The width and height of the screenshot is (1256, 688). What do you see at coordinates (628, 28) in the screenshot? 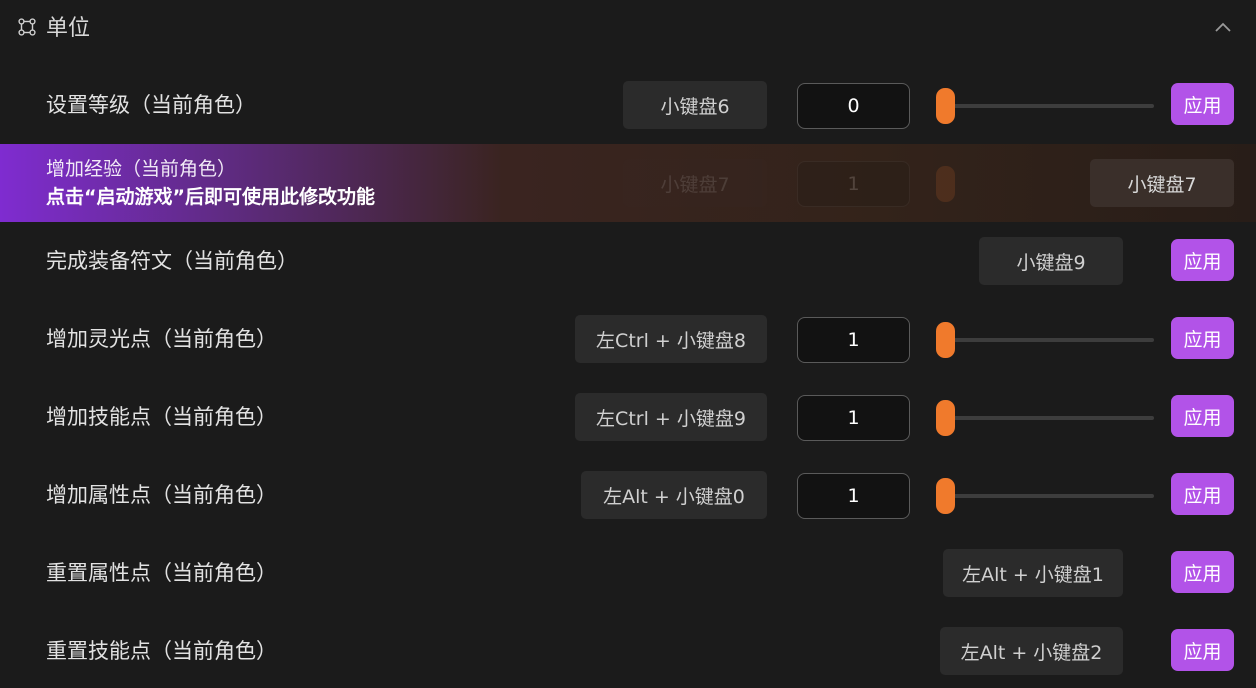
I see `section-header: 单位` at bounding box center [628, 28].